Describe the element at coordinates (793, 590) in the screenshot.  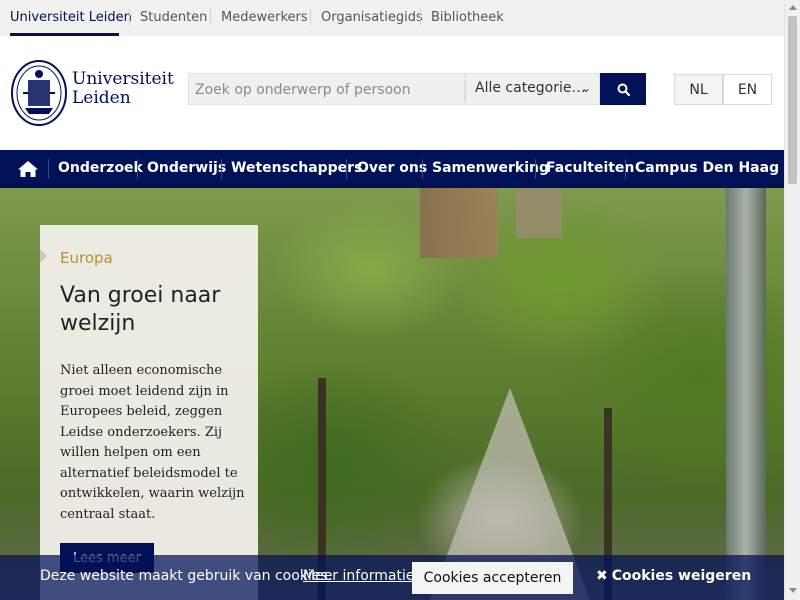
I see `scroll-down-arrow-icon` at that location.